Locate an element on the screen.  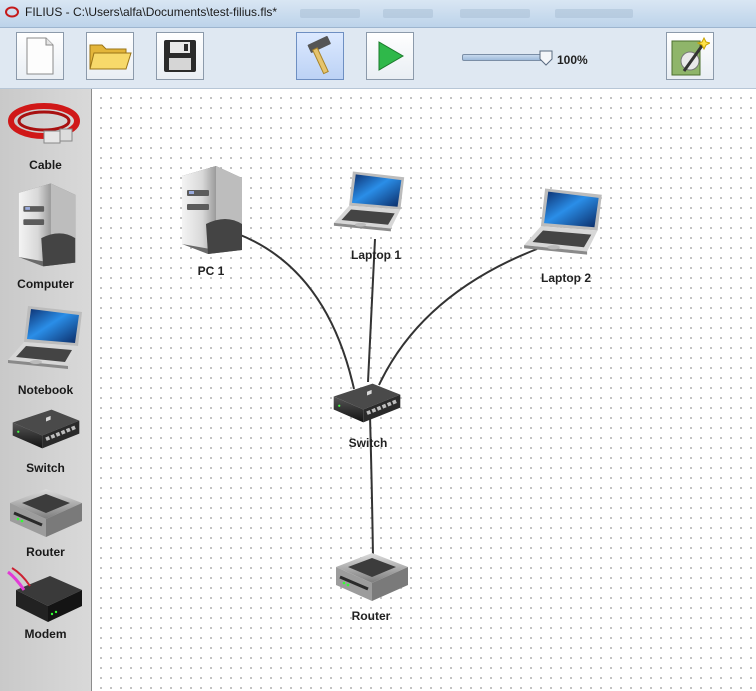
palette-label-notebook: Notebook is located at coordinates (45, 390).